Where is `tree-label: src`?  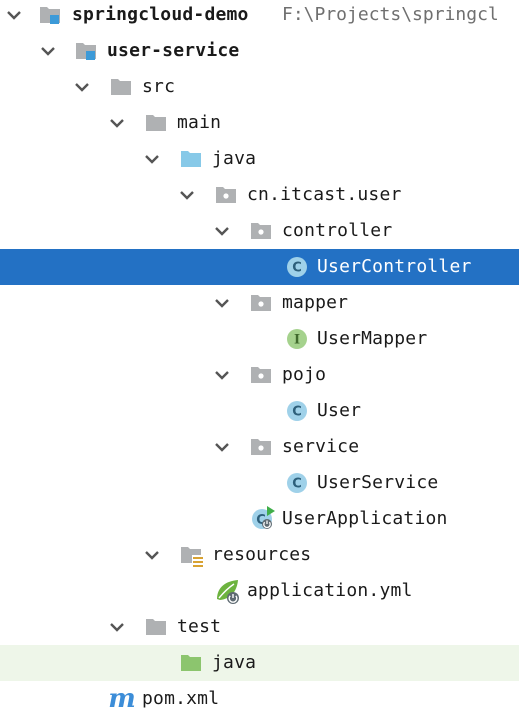
tree-label: src is located at coordinates (159, 86).